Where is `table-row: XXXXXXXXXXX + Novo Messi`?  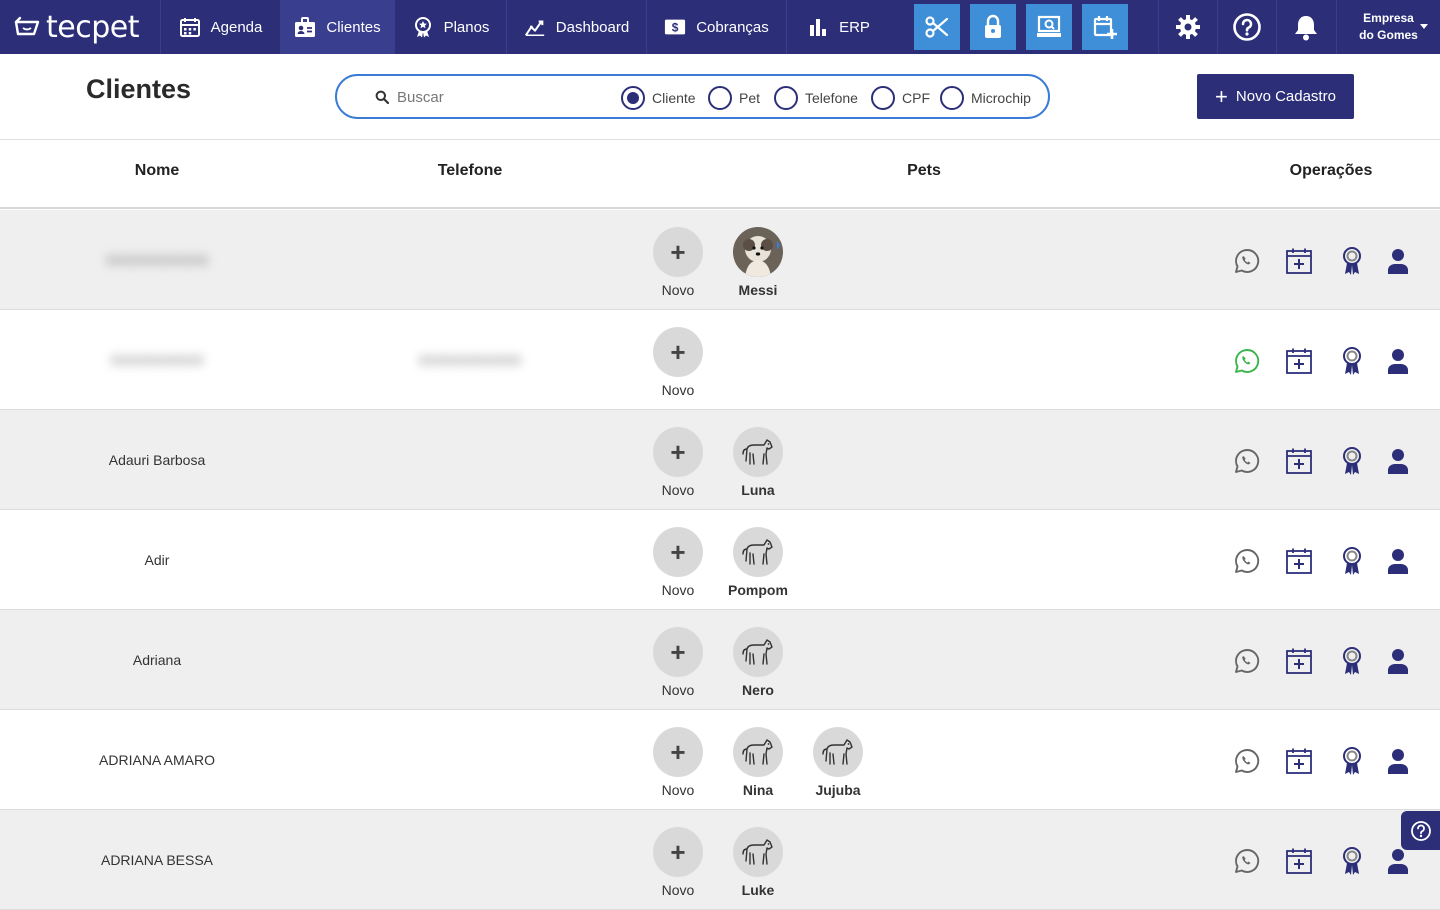 table-row: XXXXXXXXXXX + Novo Messi is located at coordinates (720, 260).